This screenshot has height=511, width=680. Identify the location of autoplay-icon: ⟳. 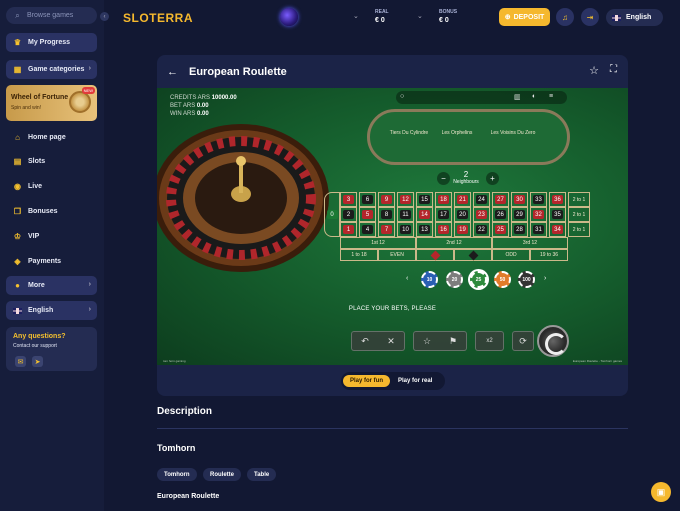
(523, 341).